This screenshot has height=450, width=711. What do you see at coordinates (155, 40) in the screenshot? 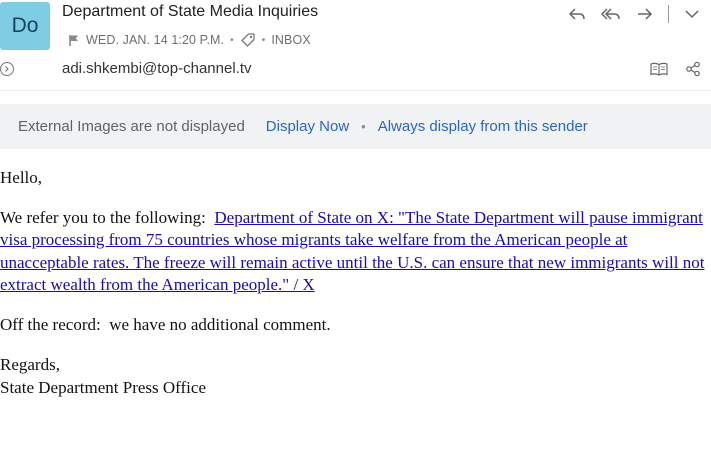
I see `message-date: WED. JAN. 14 1:20 P.M.` at bounding box center [155, 40].